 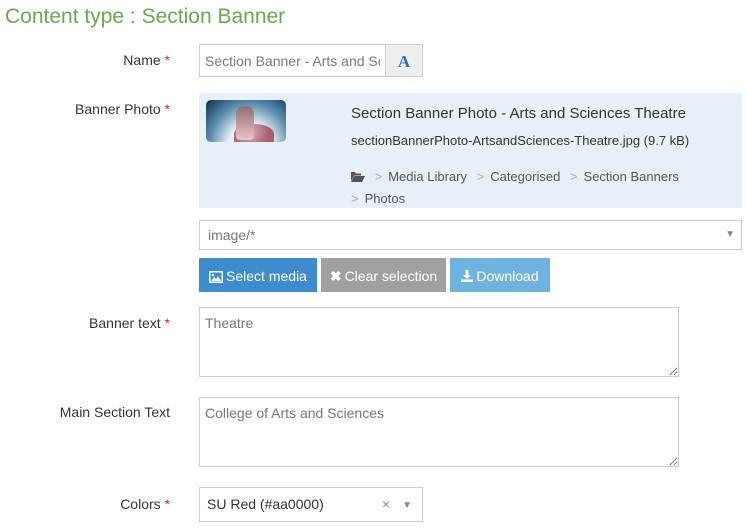 I want to click on banner-text-label-text: Banner text, so click(x=125, y=323).